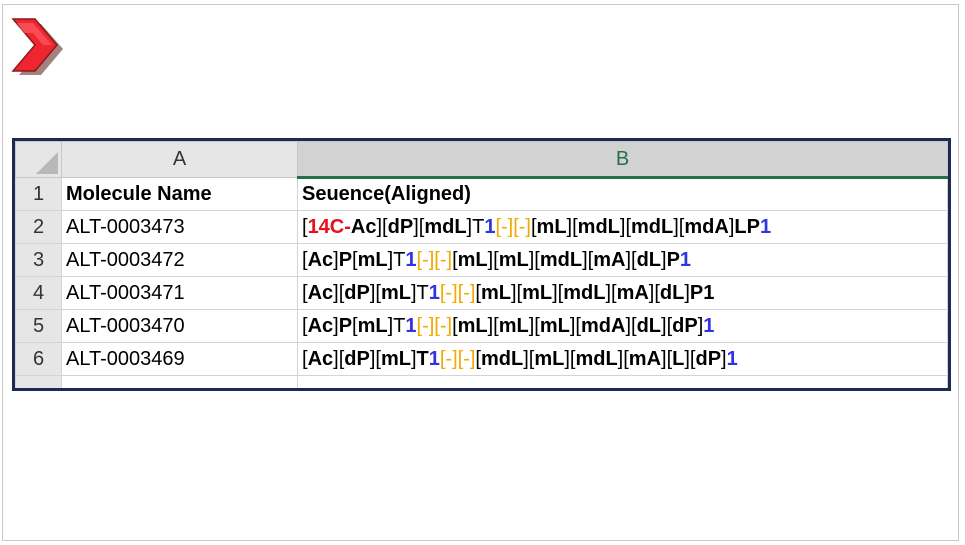 The width and height of the screenshot is (965, 545). I want to click on column-header-a: A, so click(179, 159).